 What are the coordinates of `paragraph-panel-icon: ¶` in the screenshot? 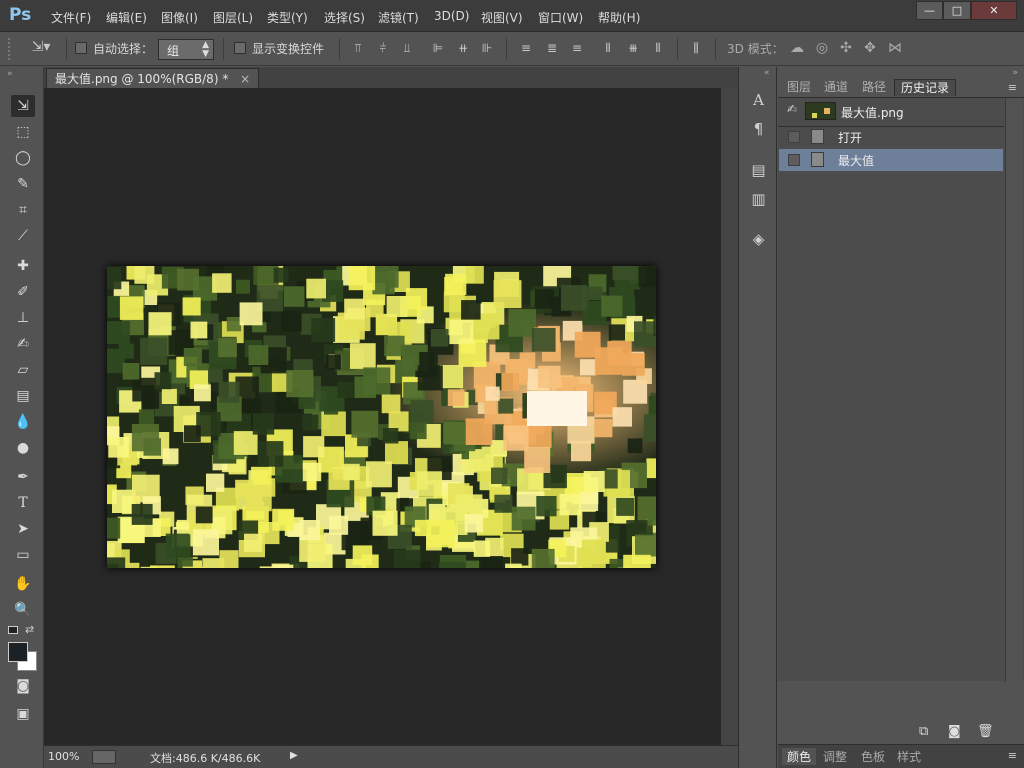 It's located at (758, 129).